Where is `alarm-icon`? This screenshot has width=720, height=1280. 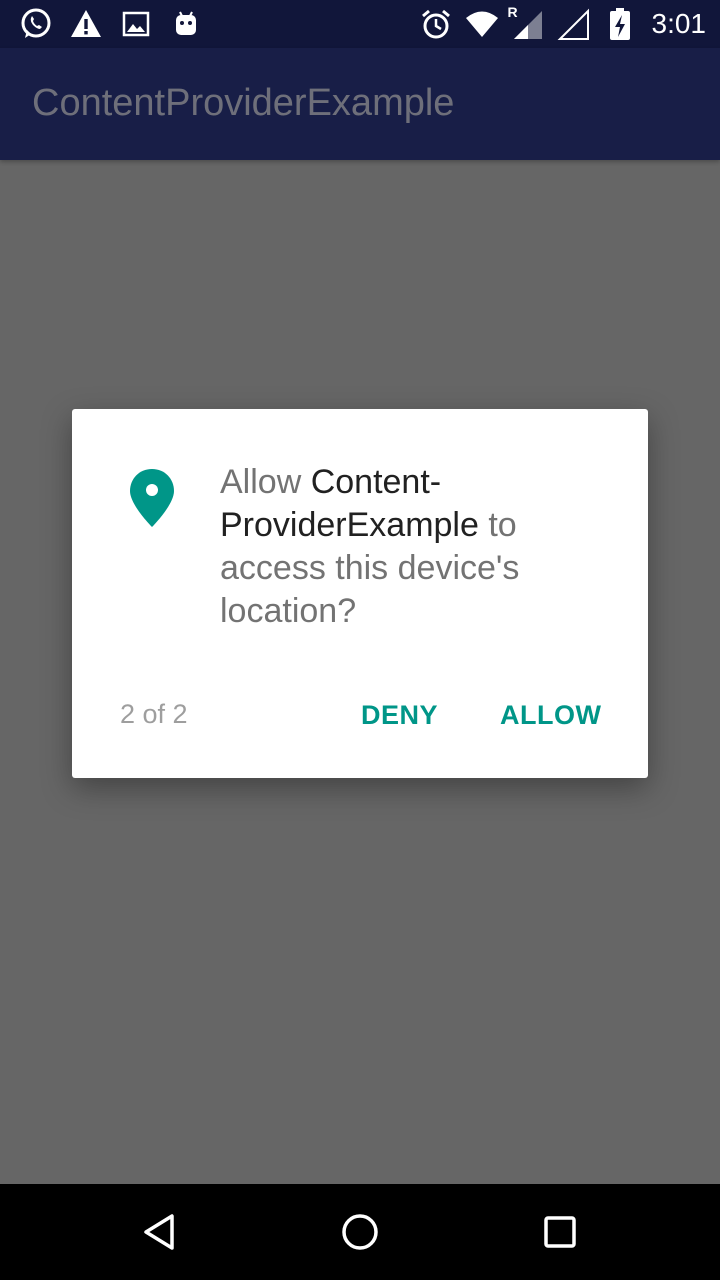 alarm-icon is located at coordinates (436, 24).